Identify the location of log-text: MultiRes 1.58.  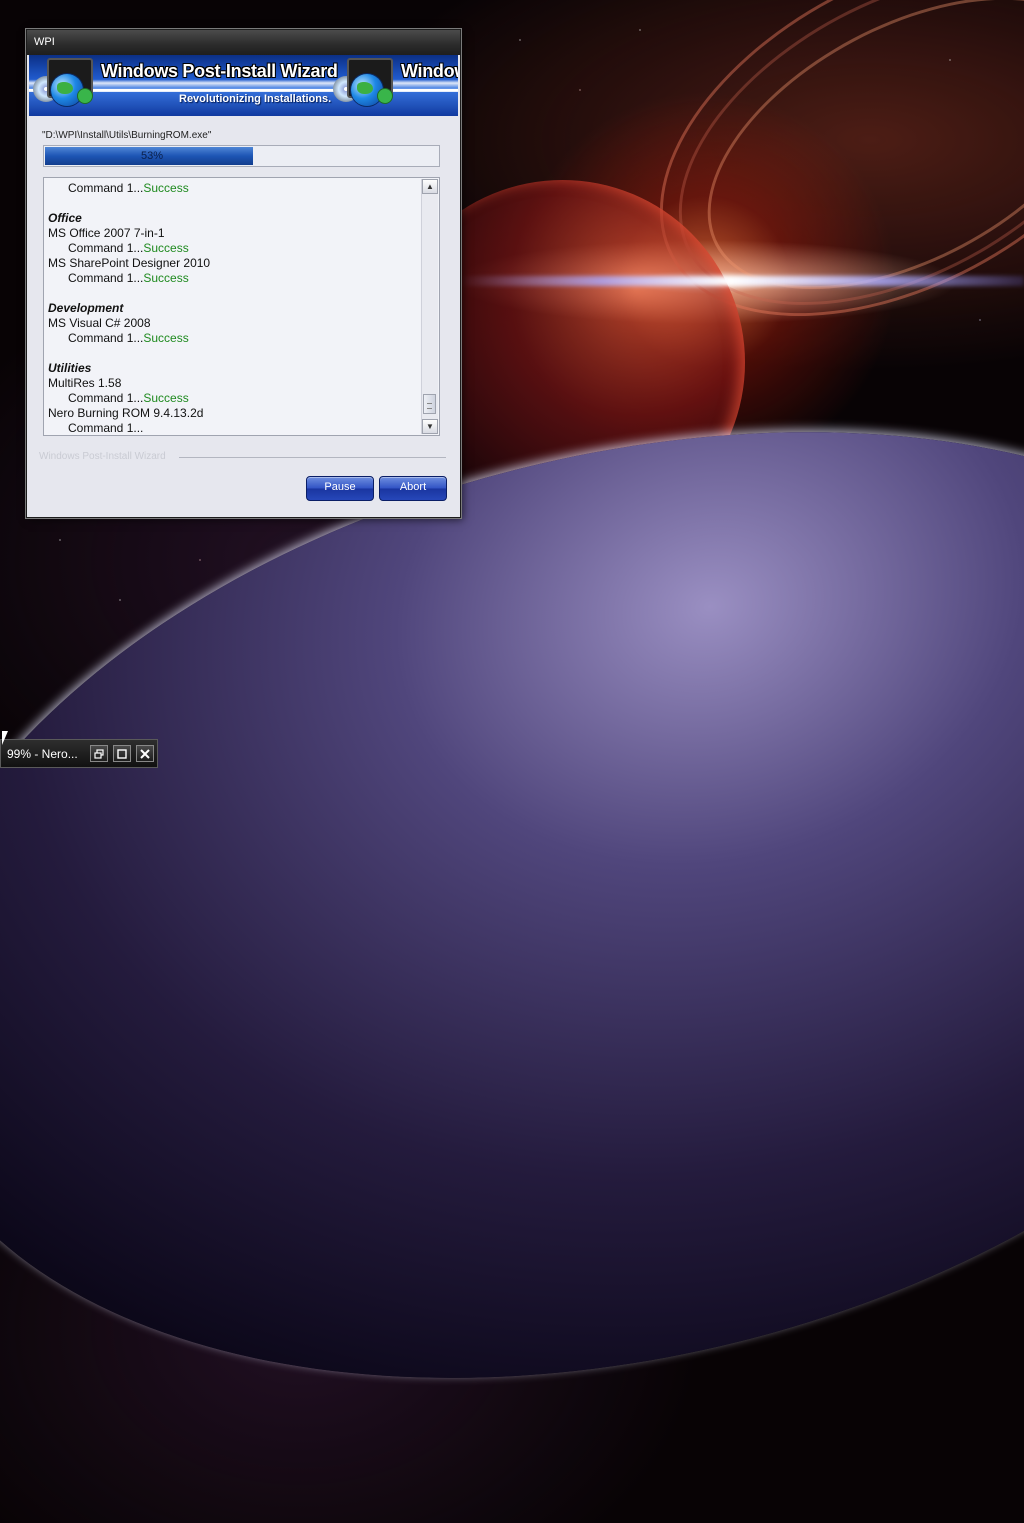
(85, 383).